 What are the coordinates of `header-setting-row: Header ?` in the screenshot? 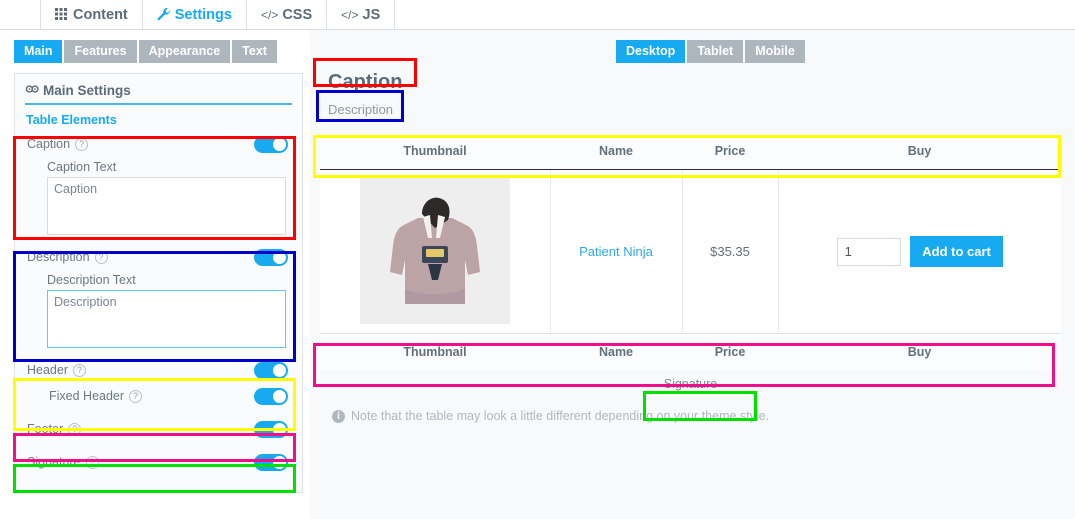 It's located at (158, 370).